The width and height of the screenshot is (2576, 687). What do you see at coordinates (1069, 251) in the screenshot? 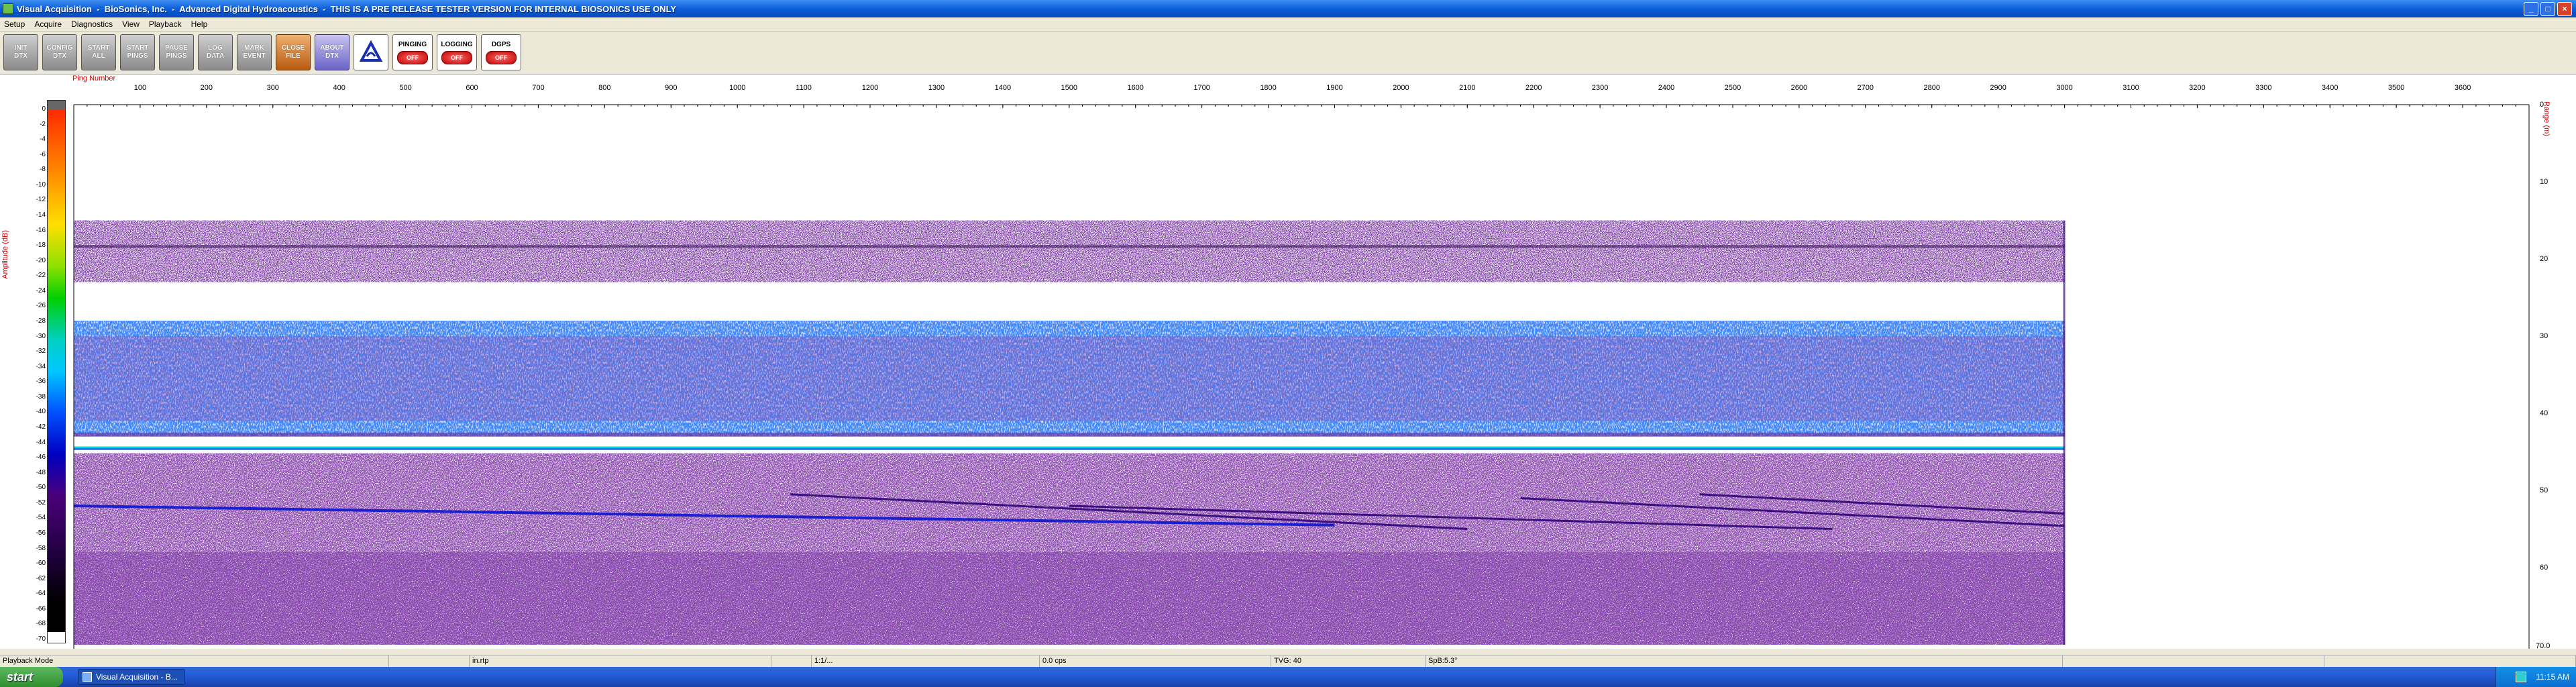
I see `surface-scatter-layer` at bounding box center [1069, 251].